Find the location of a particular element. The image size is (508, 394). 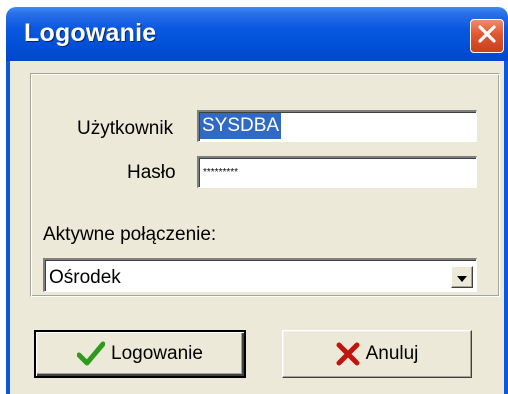

close-button is located at coordinates (487, 36).